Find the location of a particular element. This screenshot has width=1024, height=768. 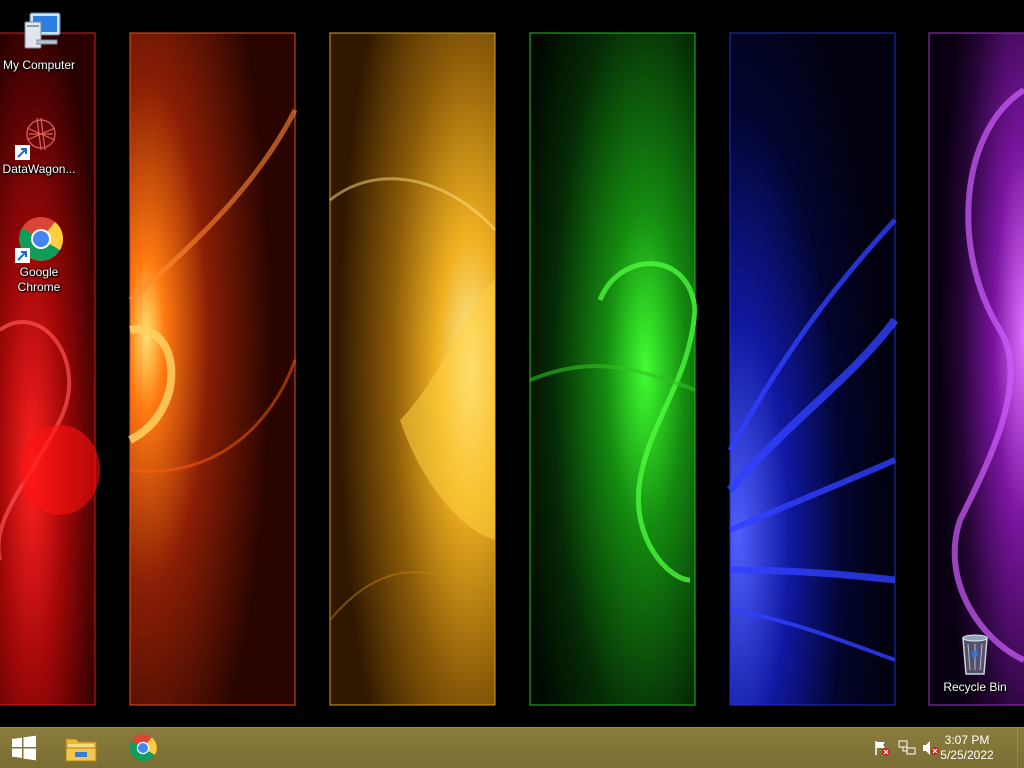

desktop-icon-label: My Computer is located at coordinates (39, 65).